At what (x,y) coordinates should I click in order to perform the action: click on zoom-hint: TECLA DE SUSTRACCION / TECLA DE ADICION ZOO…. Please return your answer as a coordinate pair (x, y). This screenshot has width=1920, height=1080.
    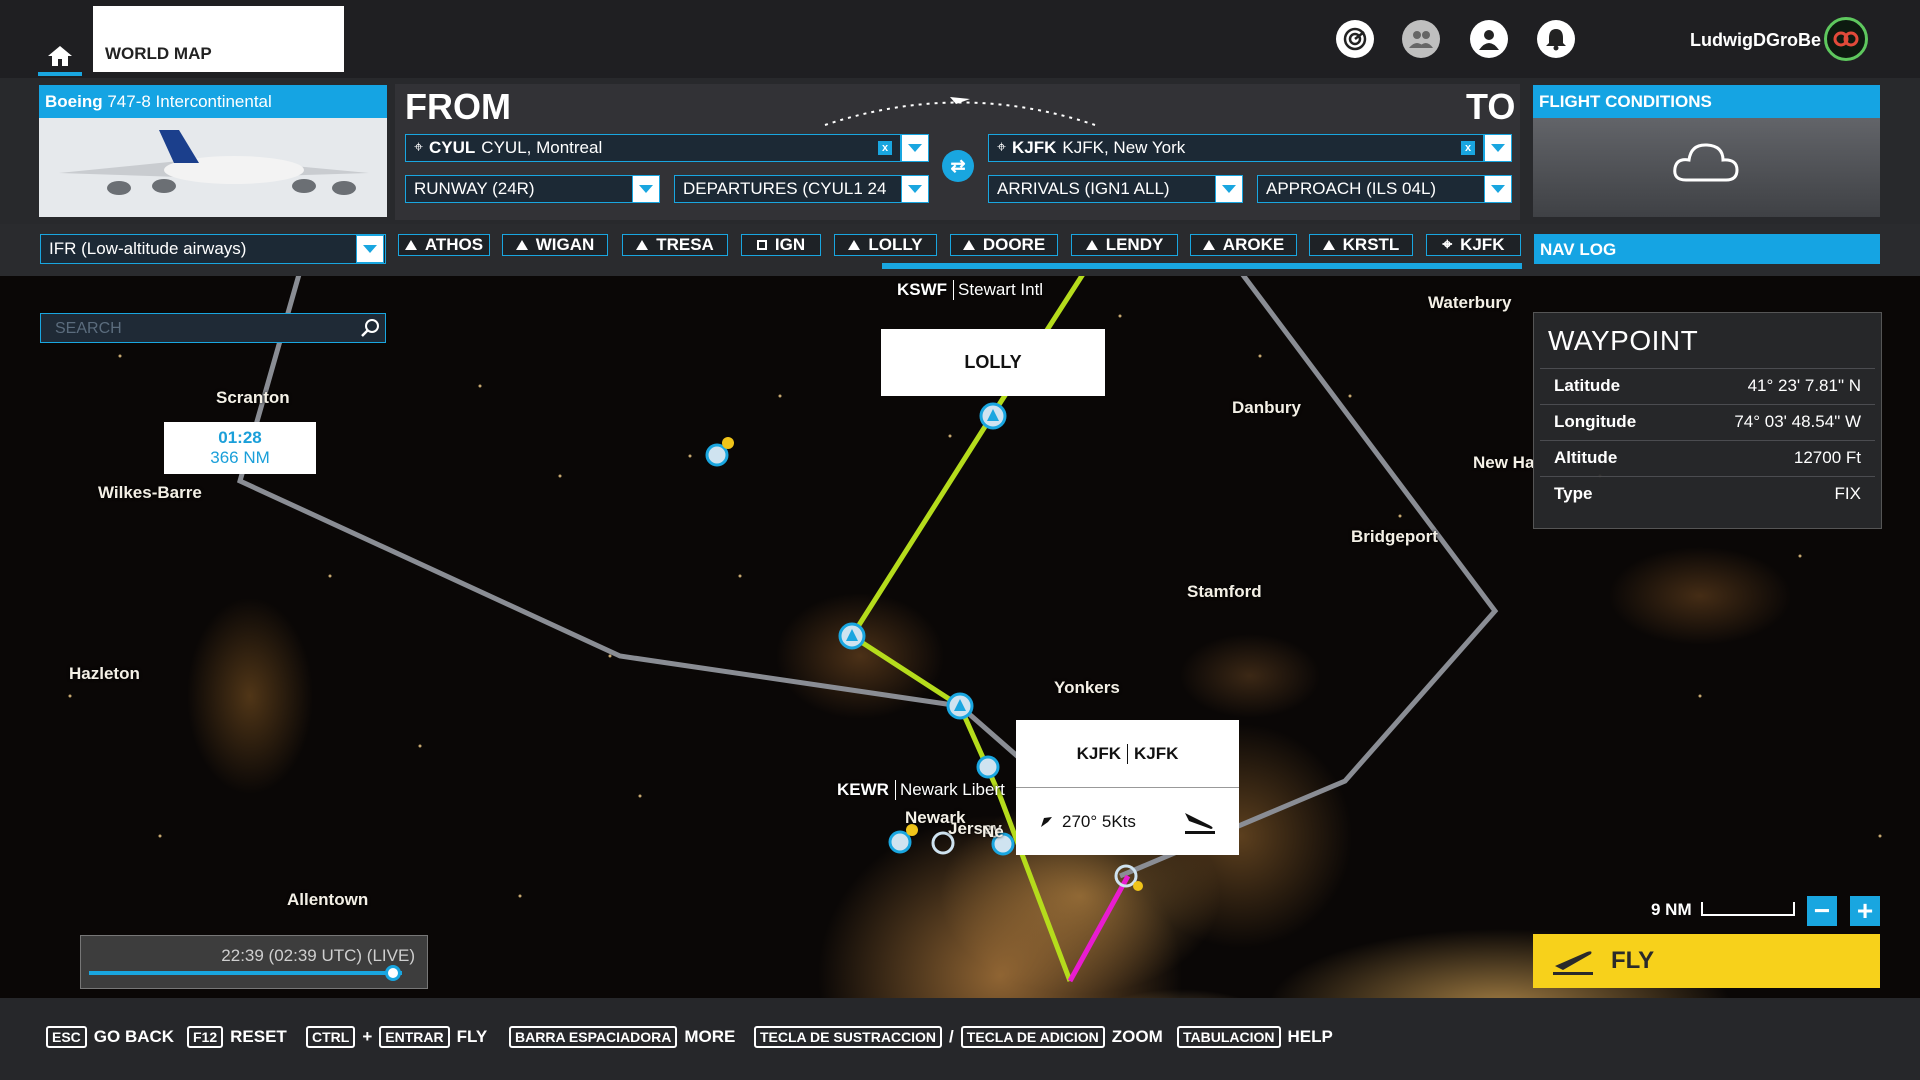
    Looking at the image, I should click on (958, 1037).